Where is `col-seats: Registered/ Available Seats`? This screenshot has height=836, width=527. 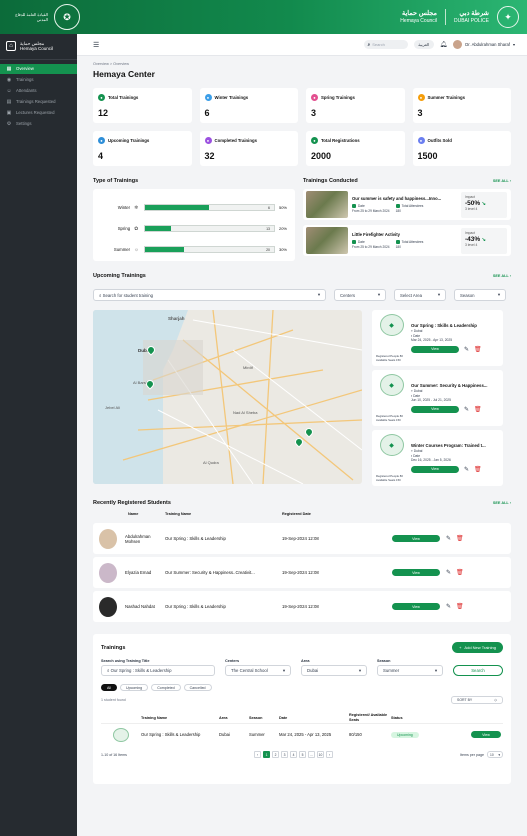
col-seats: Registered/ Available Seats is located at coordinates (368, 717).